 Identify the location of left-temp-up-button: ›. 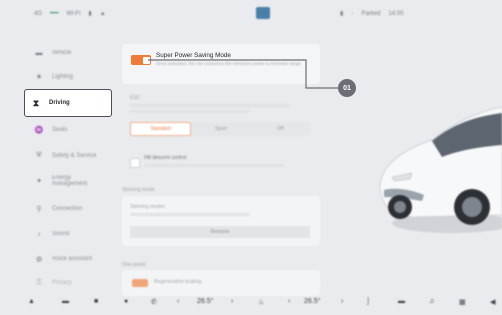
(232, 301).